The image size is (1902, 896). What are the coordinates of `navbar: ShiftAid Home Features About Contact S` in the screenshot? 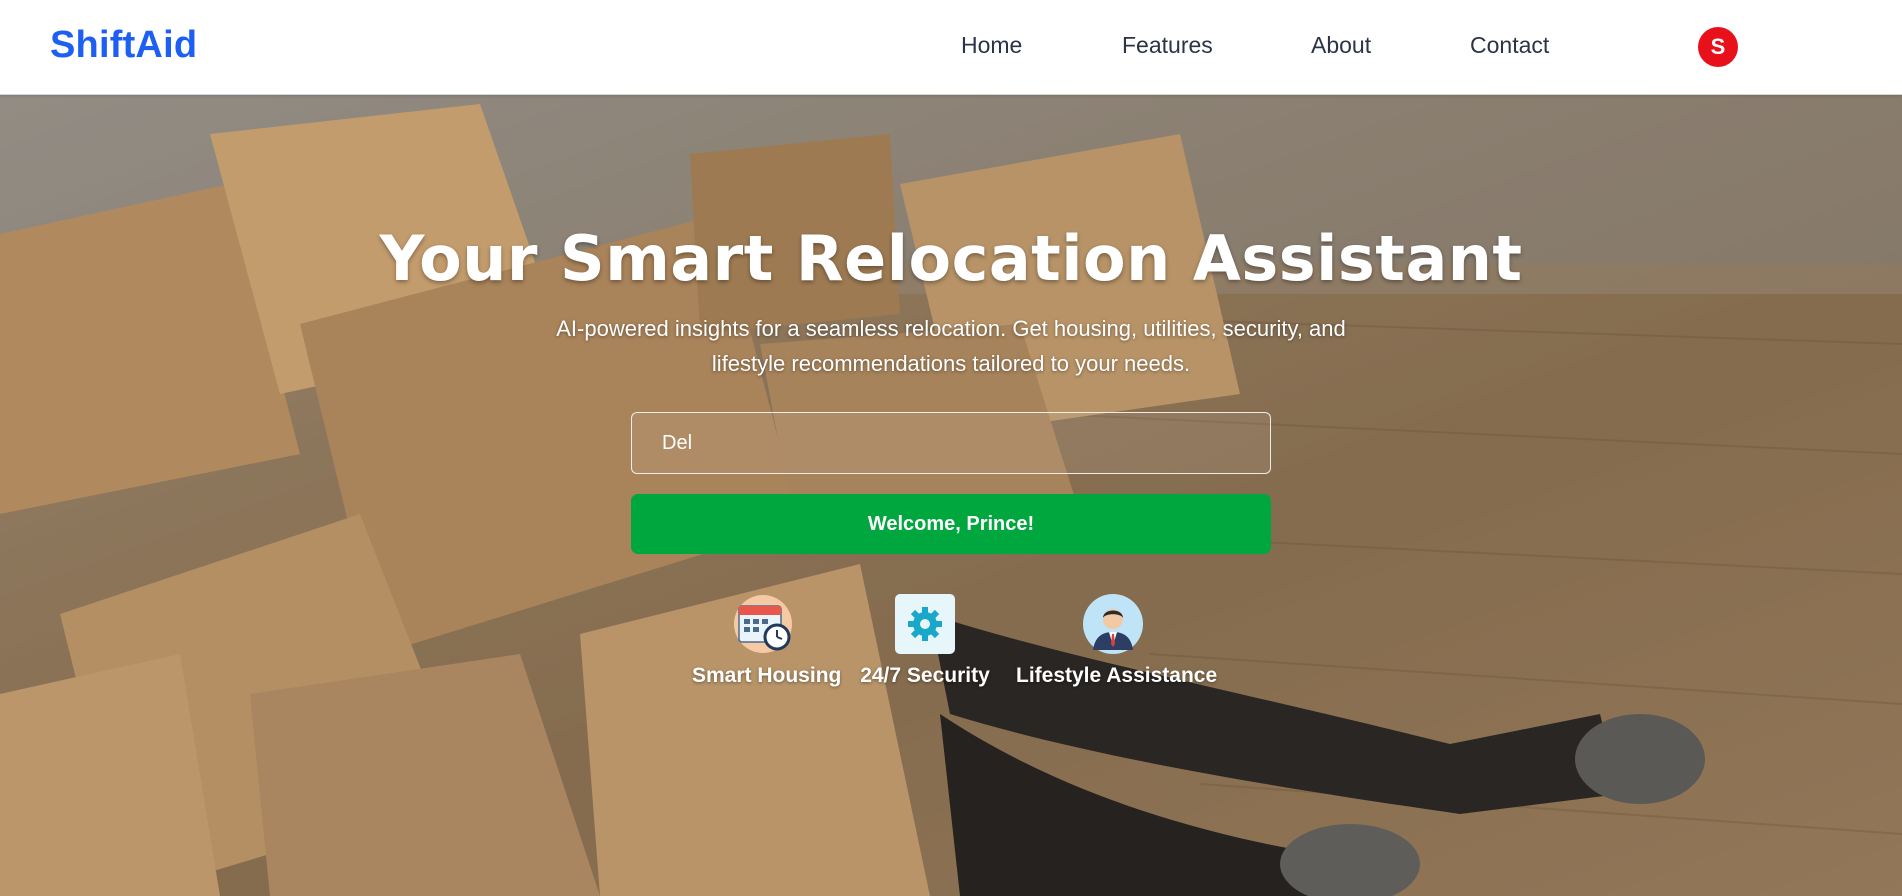 It's located at (951, 47).